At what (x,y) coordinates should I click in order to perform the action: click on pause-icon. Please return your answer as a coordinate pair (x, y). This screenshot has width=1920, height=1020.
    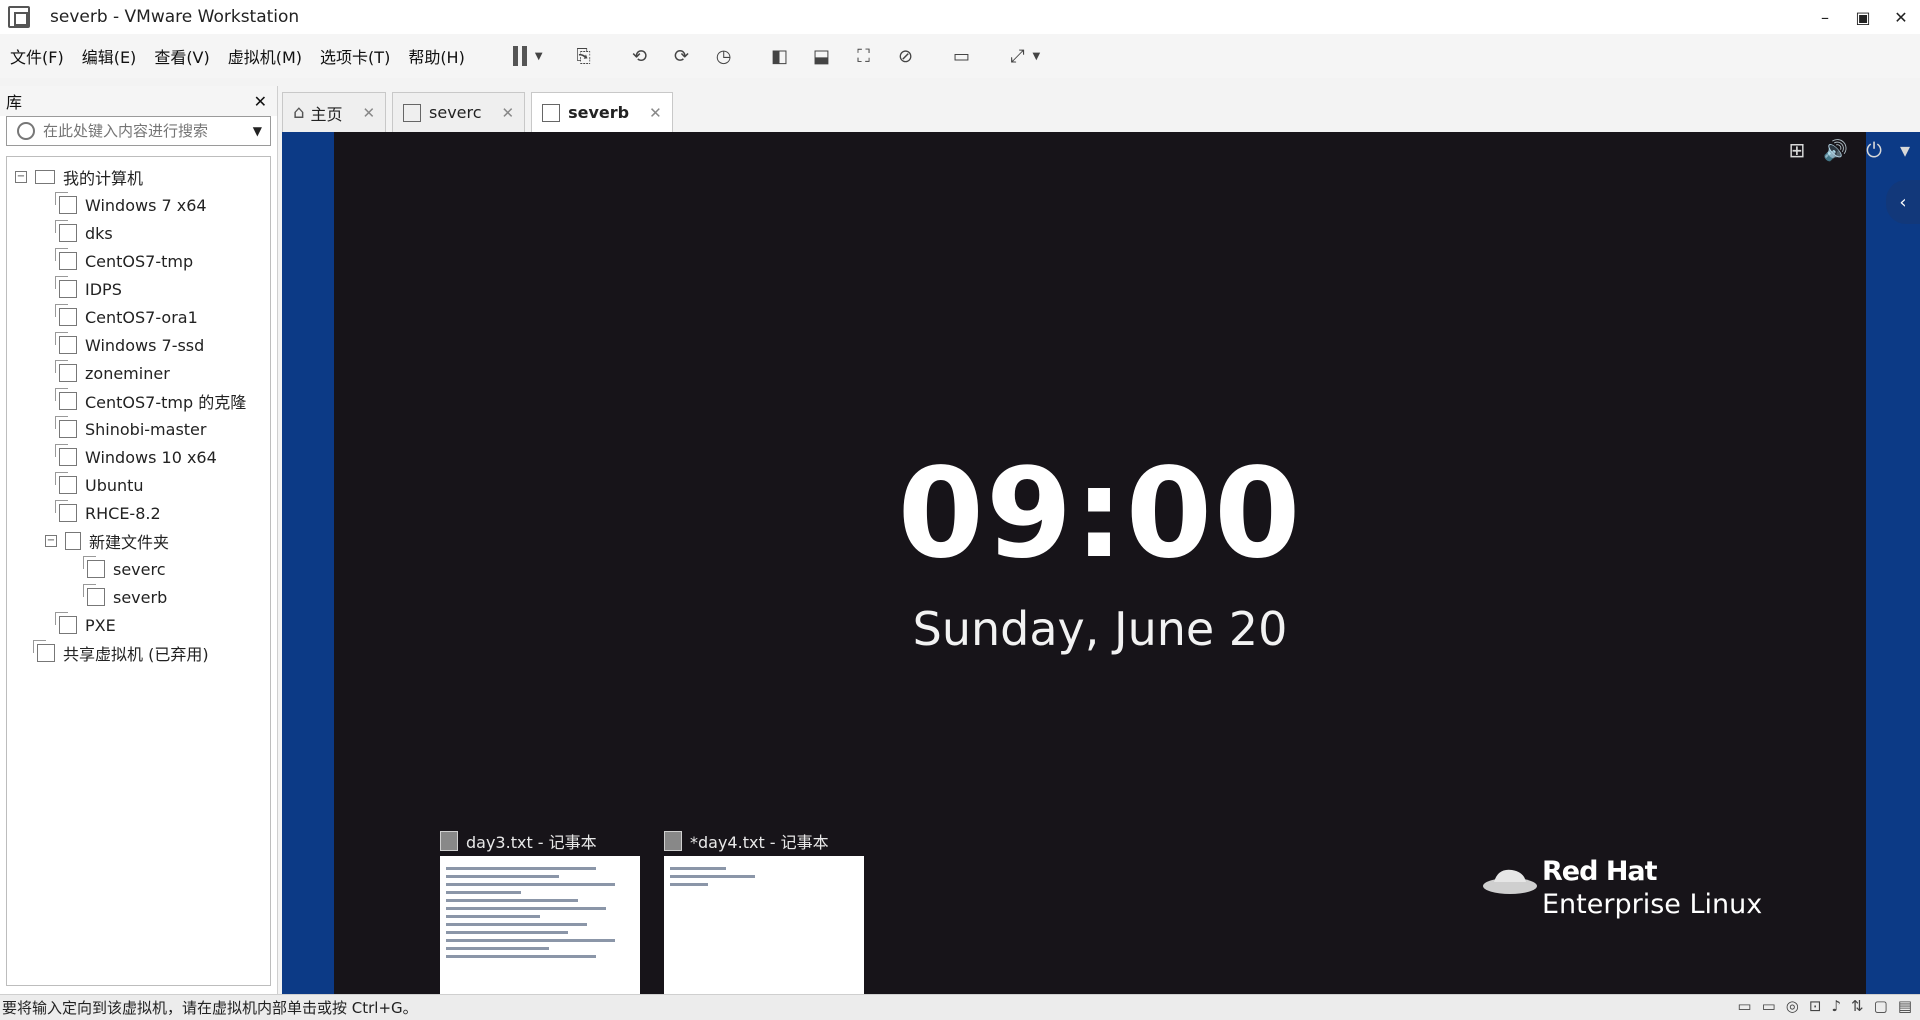
    Looking at the image, I should click on (520, 56).